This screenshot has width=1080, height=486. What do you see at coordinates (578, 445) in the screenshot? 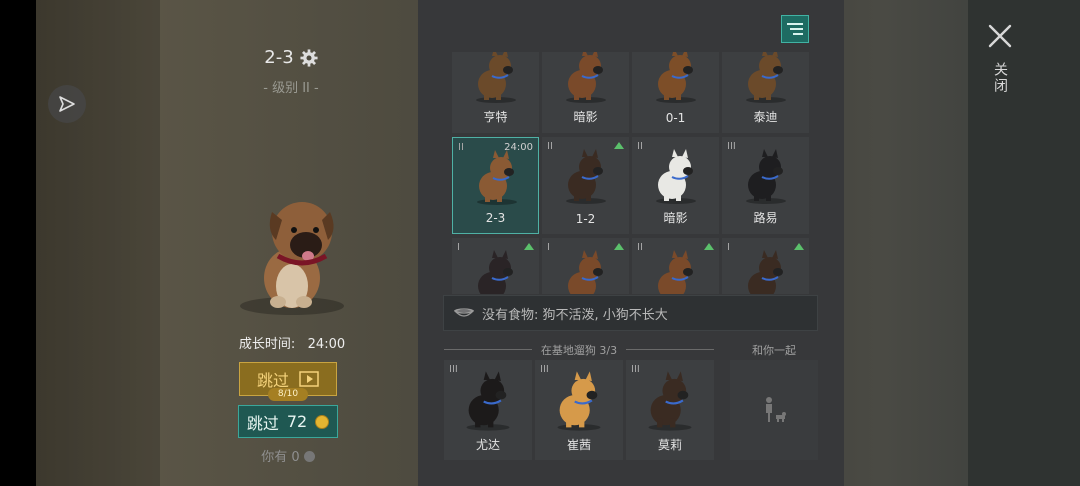
I see `dog-name: 崔茜` at bounding box center [578, 445].